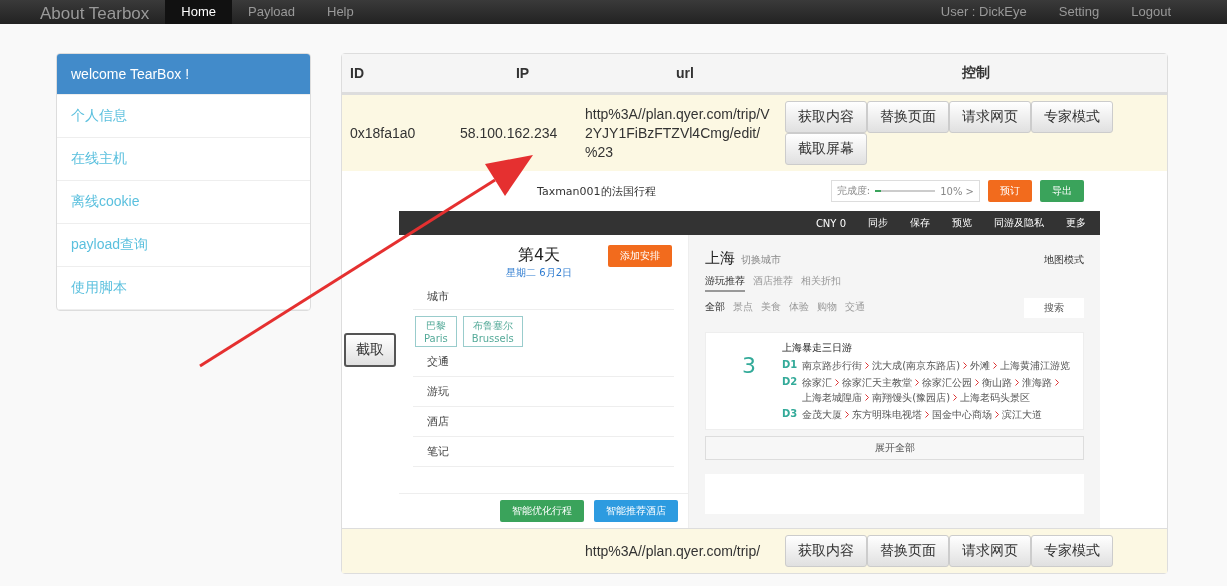 The width and height of the screenshot is (1227, 586). I want to click on nav-link: User : DickEye, so click(983, 12).